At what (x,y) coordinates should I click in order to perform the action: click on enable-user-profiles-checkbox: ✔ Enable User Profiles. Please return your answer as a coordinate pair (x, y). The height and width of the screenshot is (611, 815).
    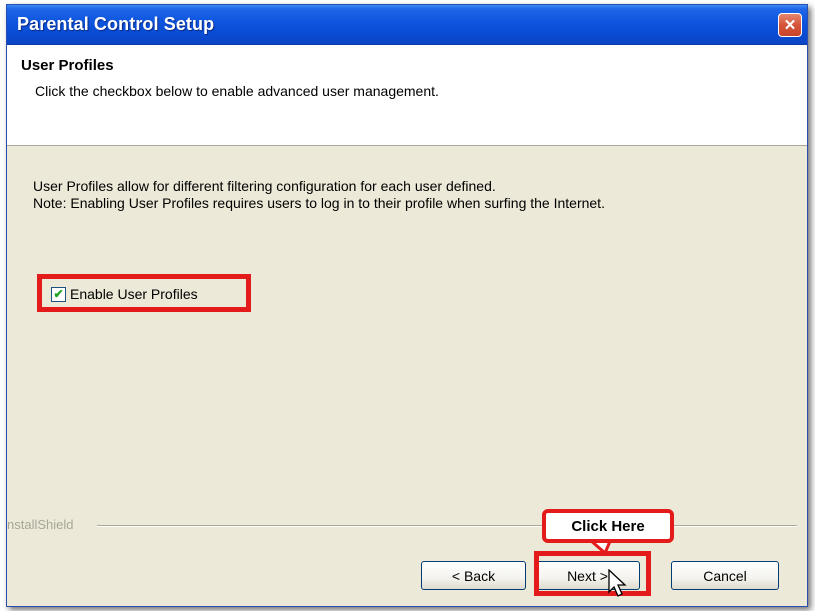
    Looking at the image, I should click on (124, 294).